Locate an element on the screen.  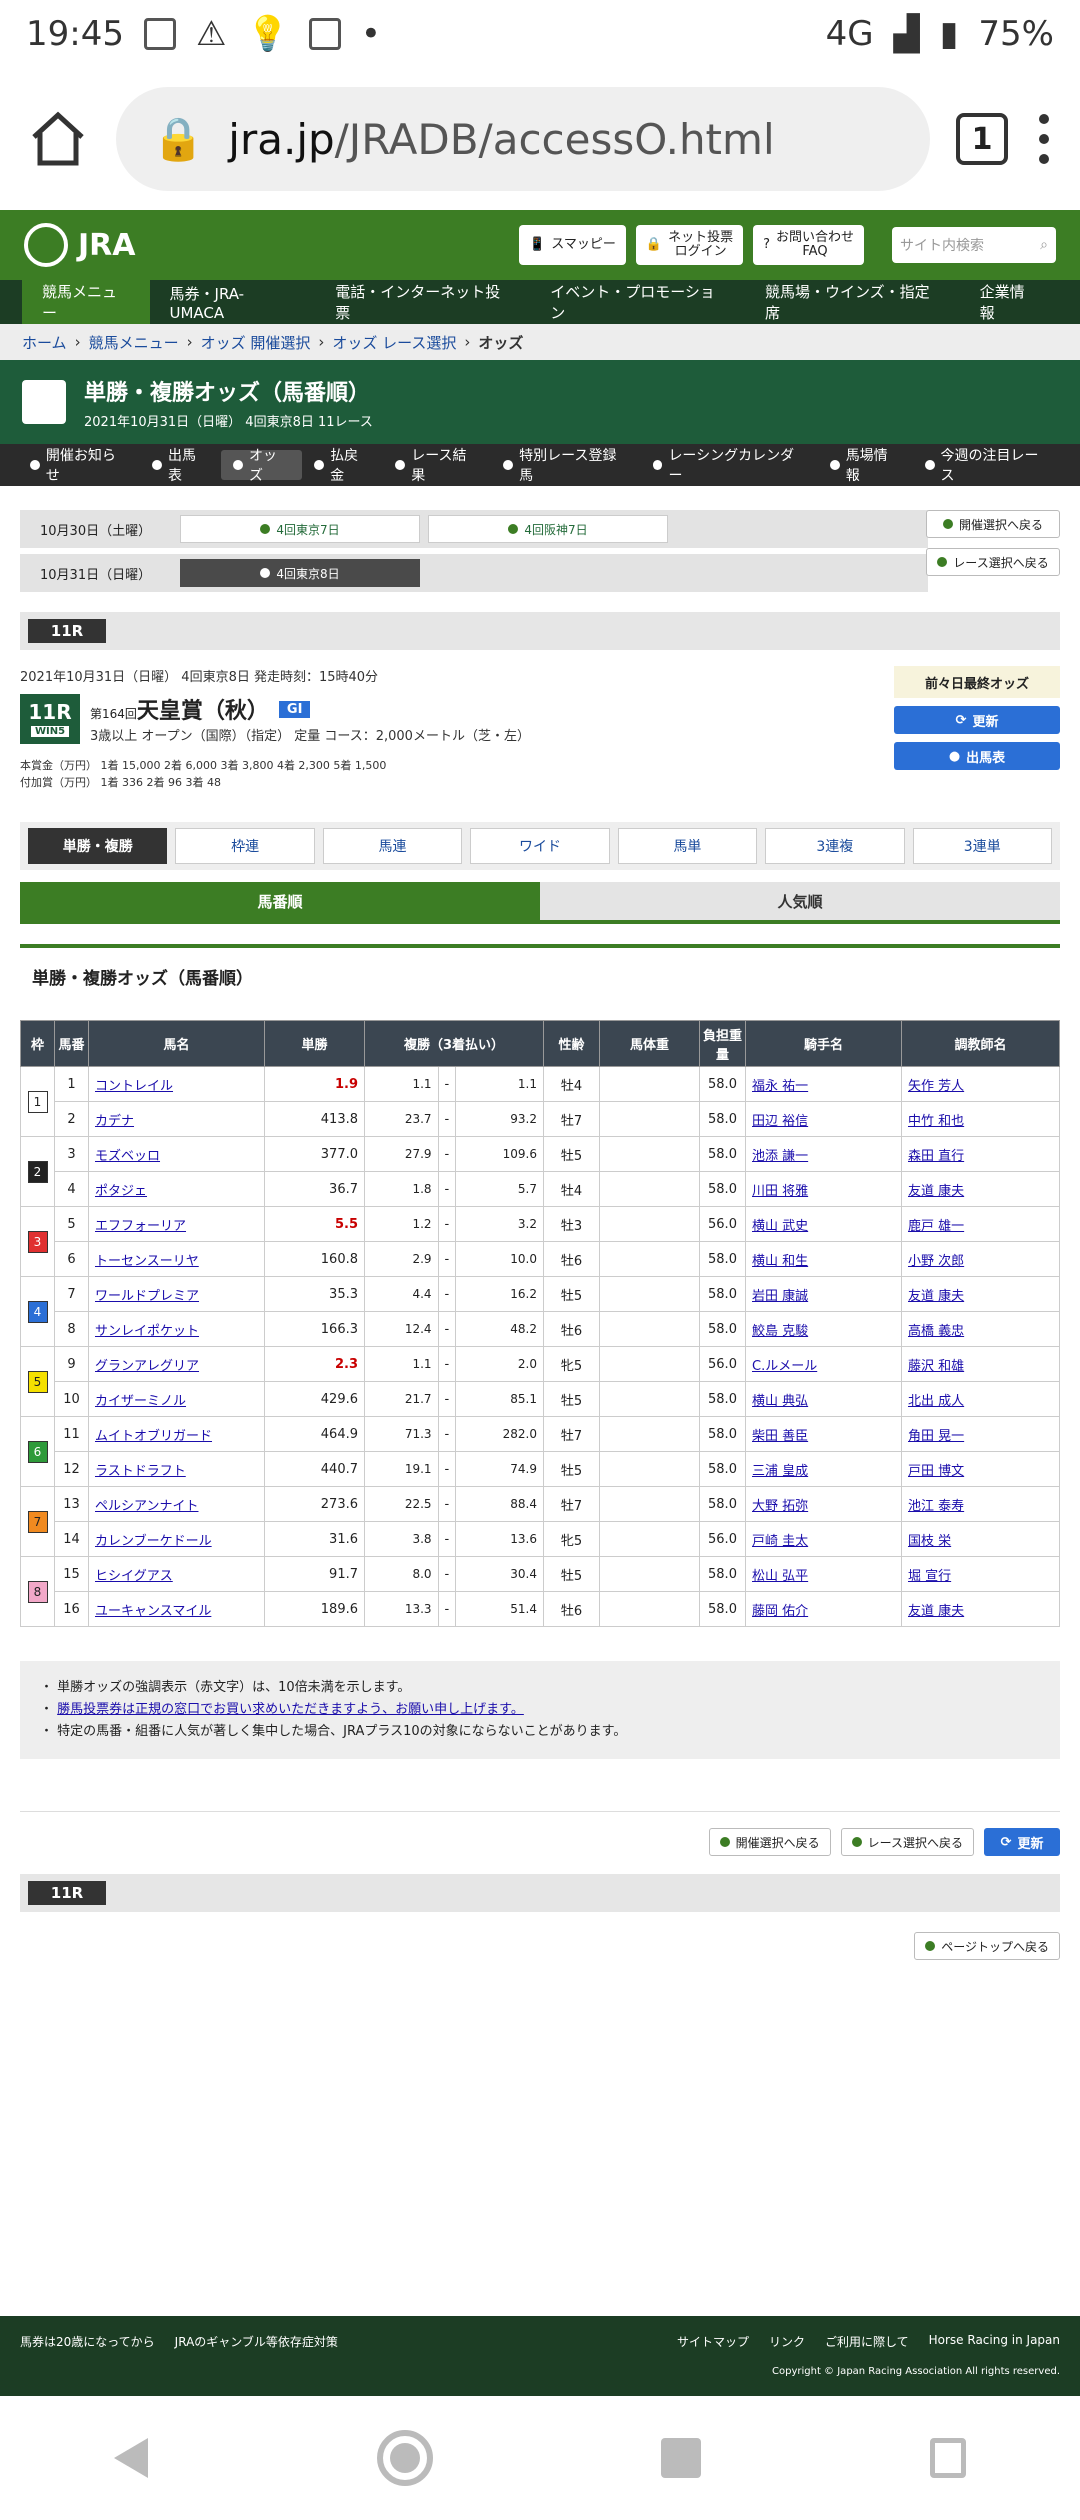
horse-link: ペルシアンナイト is located at coordinates (146, 1506).